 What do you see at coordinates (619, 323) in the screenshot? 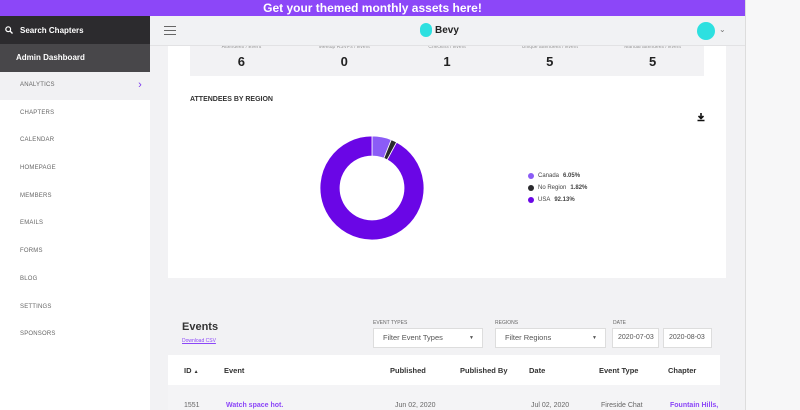
I see `date-label: DATE` at bounding box center [619, 323].